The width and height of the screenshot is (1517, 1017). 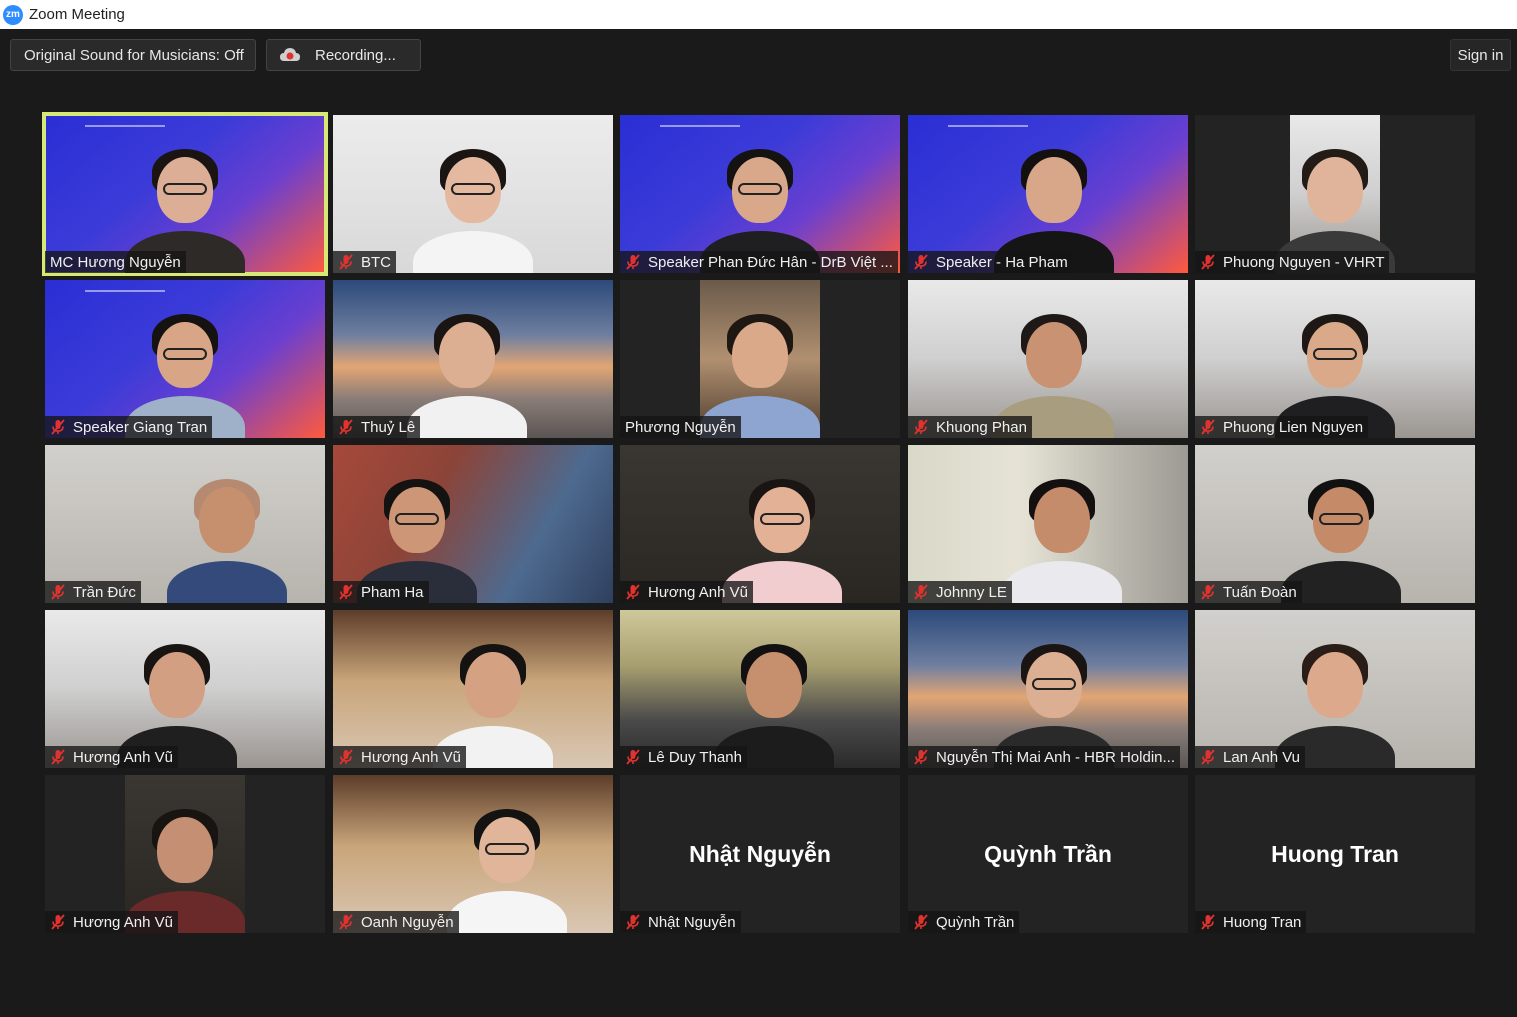 I want to click on participant-name: Huong Tran, so click(x=1262, y=922).